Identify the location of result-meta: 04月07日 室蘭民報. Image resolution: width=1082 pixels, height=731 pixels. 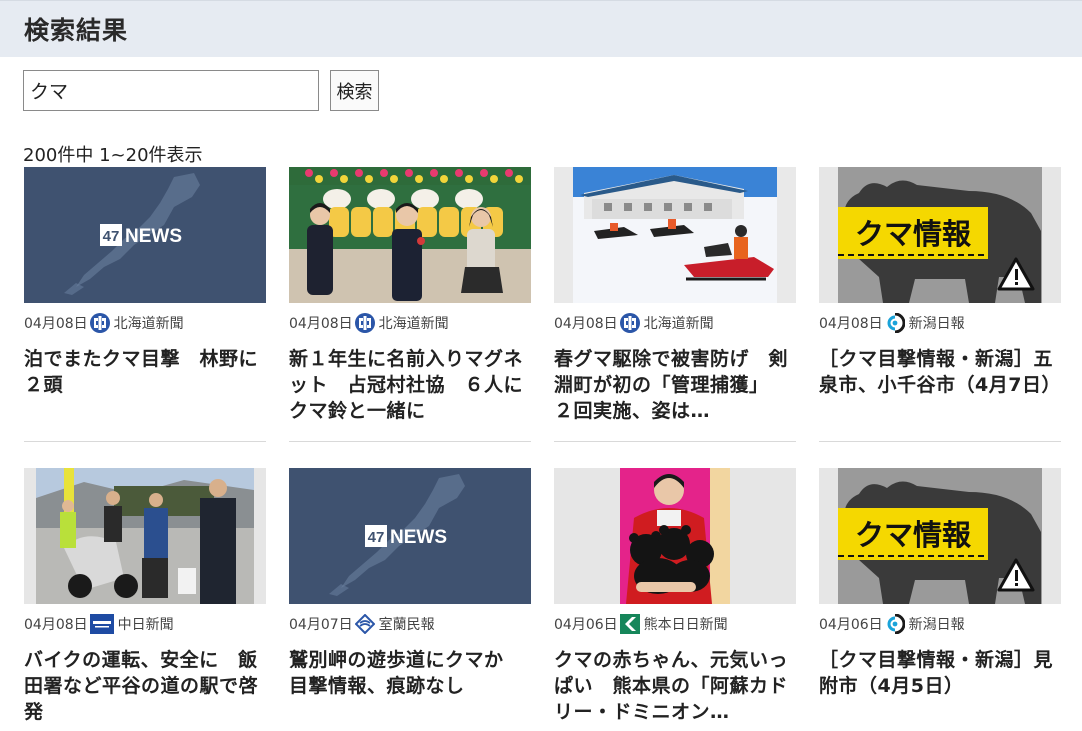
(410, 624).